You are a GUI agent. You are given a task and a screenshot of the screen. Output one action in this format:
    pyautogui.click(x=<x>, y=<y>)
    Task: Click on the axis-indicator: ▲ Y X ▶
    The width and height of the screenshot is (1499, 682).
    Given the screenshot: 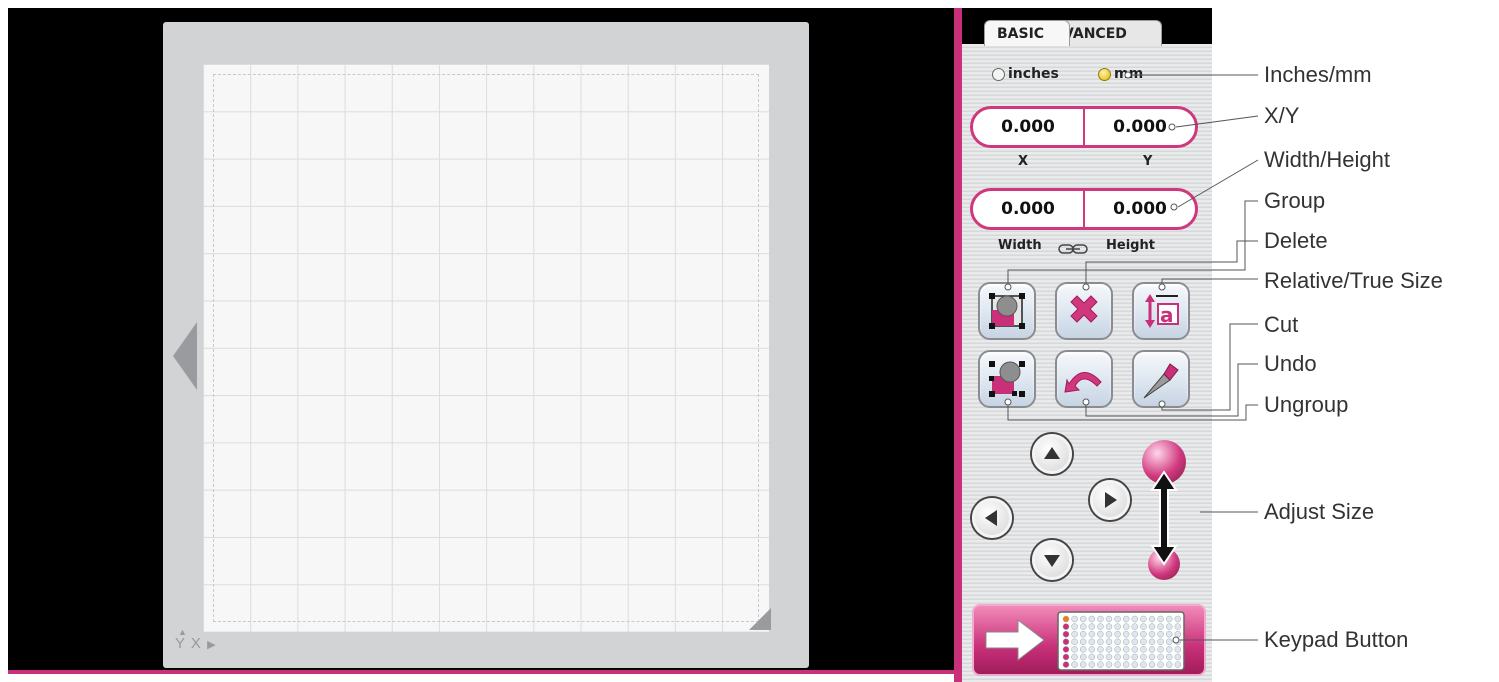 What is the action you would take?
    pyautogui.click(x=196, y=640)
    